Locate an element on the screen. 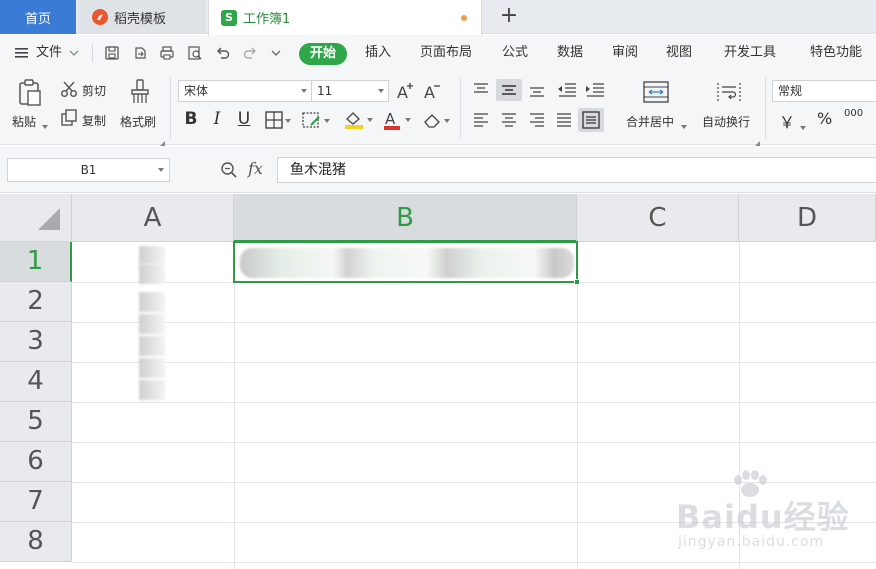 The image size is (876, 569). merge-center-icon is located at coordinates (656, 93).